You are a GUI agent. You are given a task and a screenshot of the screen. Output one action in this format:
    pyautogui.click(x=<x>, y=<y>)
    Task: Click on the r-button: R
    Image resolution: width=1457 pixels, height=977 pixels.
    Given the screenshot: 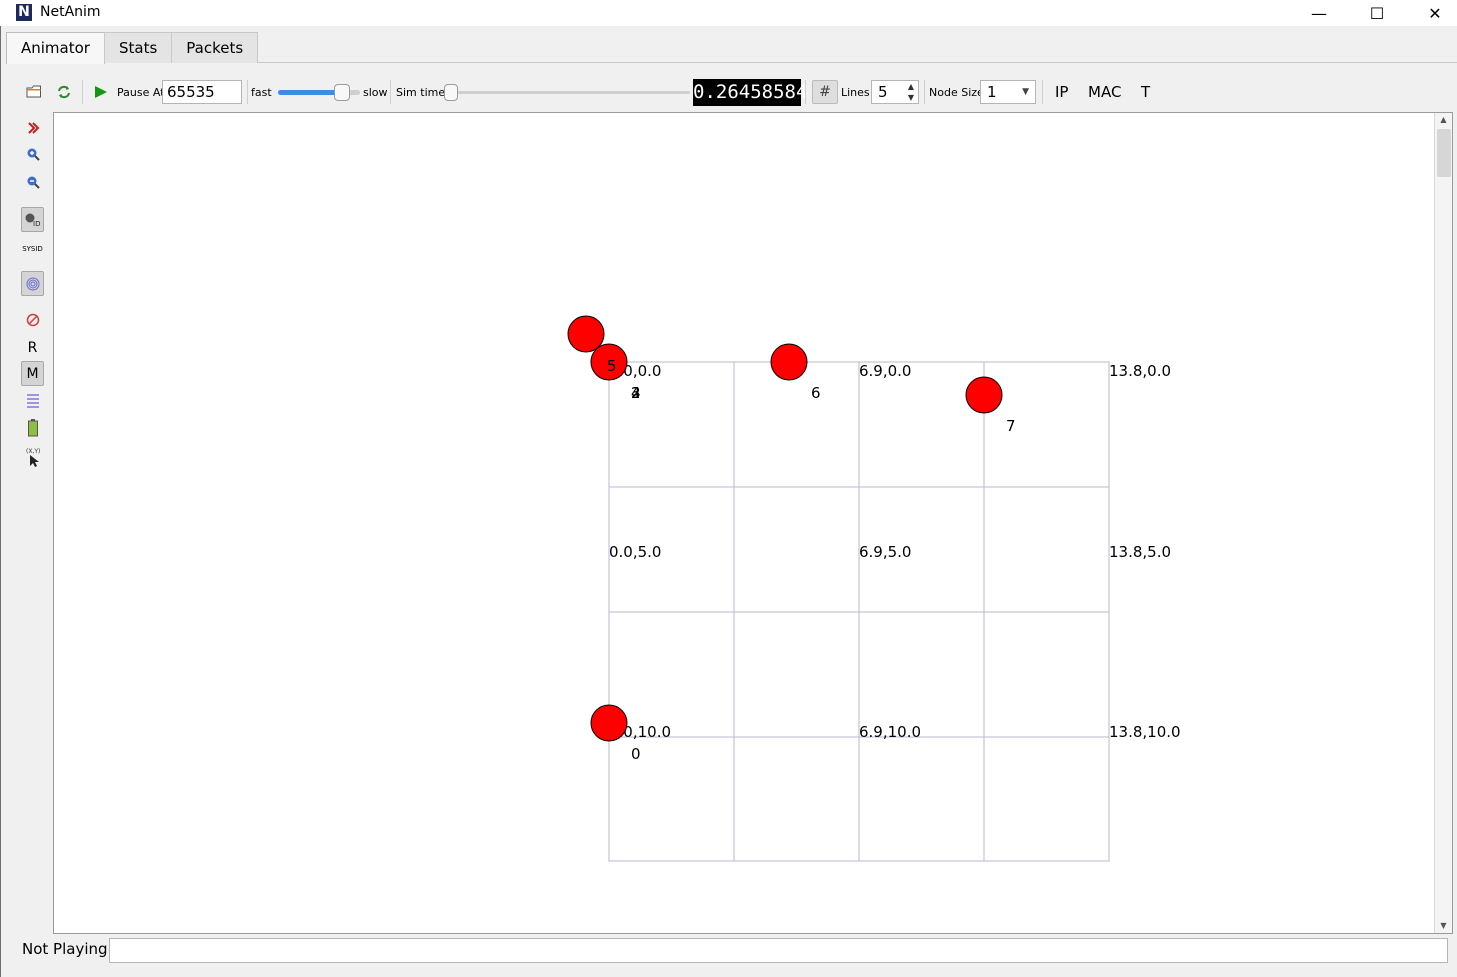 What is the action you would take?
    pyautogui.click(x=32, y=347)
    